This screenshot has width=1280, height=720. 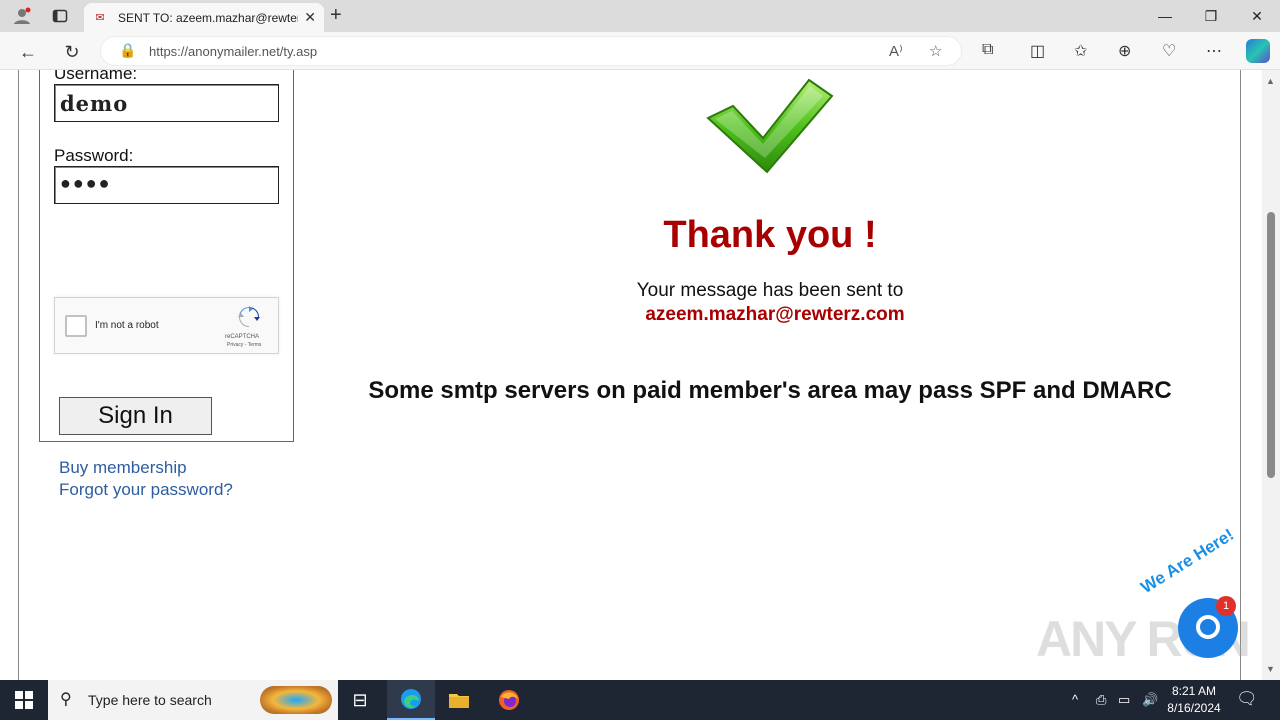 What do you see at coordinates (459, 700) in the screenshot?
I see `file-explorer-icon` at bounding box center [459, 700].